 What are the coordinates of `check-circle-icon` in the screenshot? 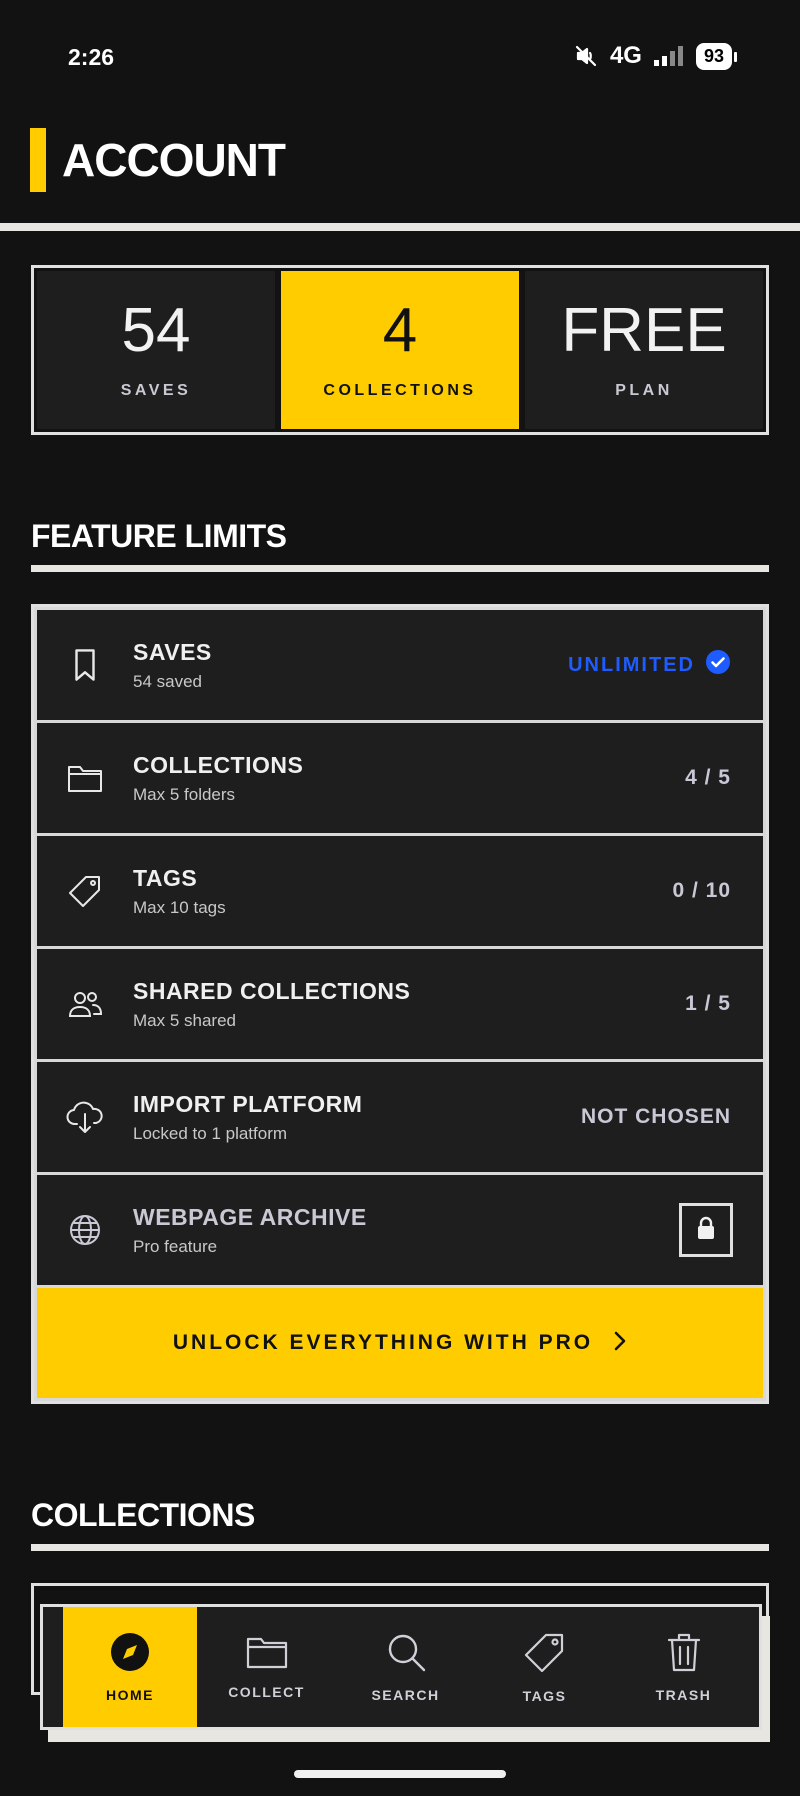 It's located at (718, 665).